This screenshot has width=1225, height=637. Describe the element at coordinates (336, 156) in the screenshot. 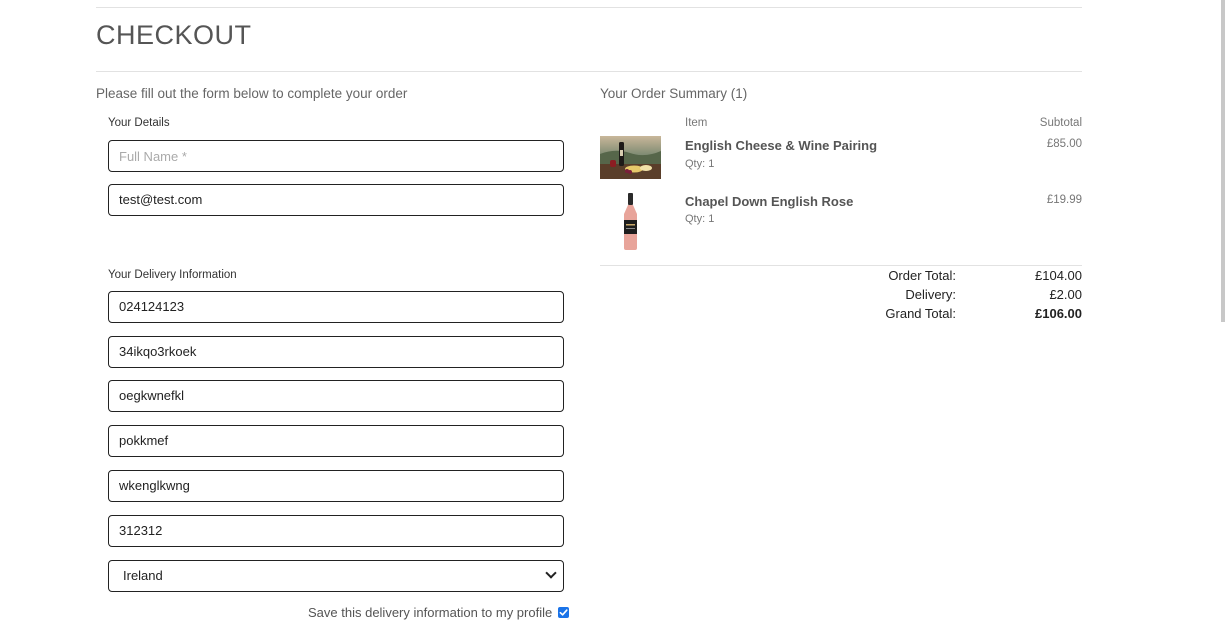

I see `full-name-input` at that location.